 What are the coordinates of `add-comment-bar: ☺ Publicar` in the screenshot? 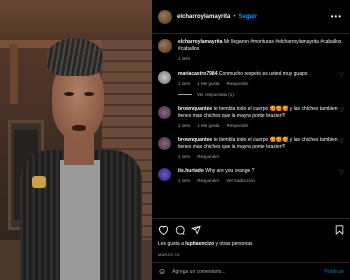 It's located at (251, 271).